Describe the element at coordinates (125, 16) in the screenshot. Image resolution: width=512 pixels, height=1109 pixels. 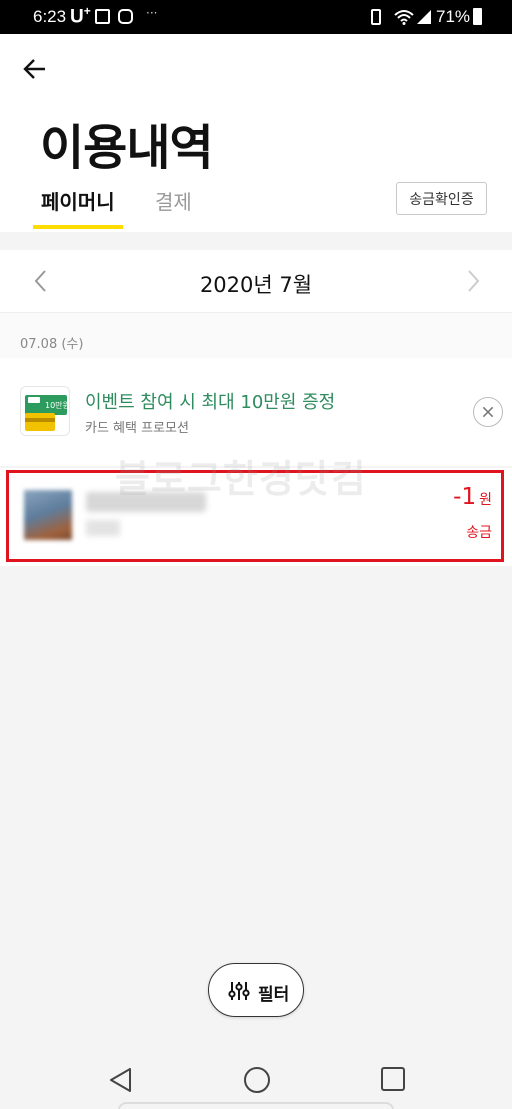
I see `instagram-icon` at that location.